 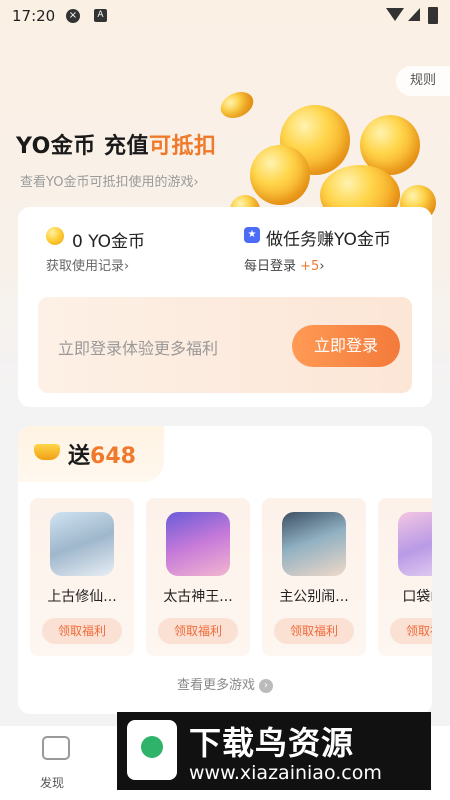 What do you see at coordinates (113, 456) in the screenshot?
I see `gift-amount: 648` at bounding box center [113, 456].